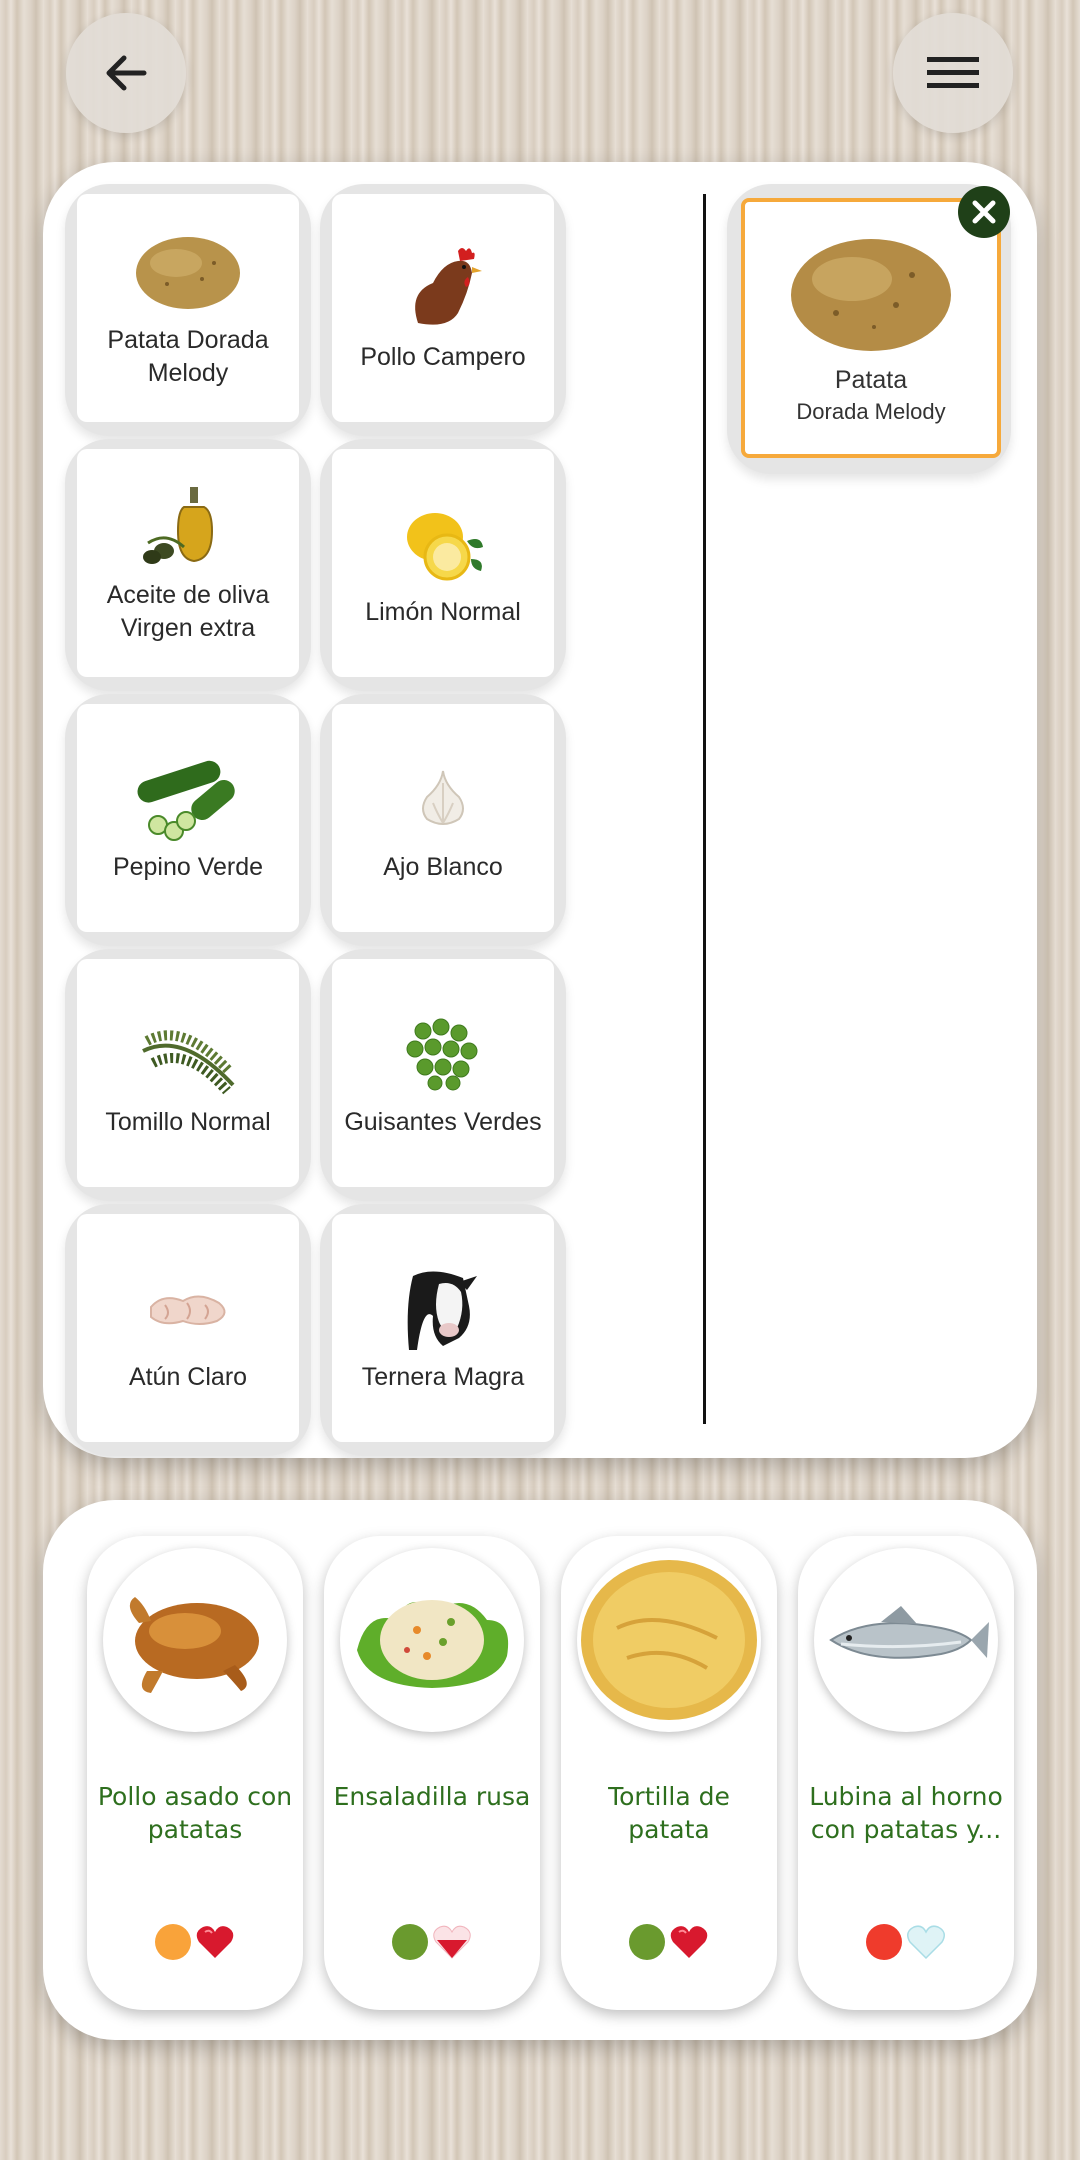 This screenshot has height=2160, width=1080. Describe the element at coordinates (443, 1053) in the screenshot. I see `peas-icon` at that location.